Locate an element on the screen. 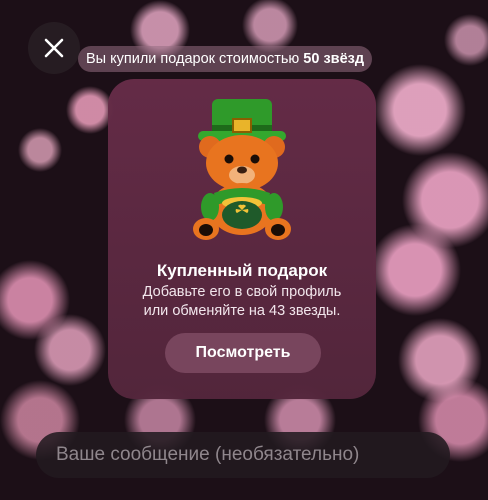 The height and width of the screenshot is (500, 488). close-icon is located at coordinates (54, 48).